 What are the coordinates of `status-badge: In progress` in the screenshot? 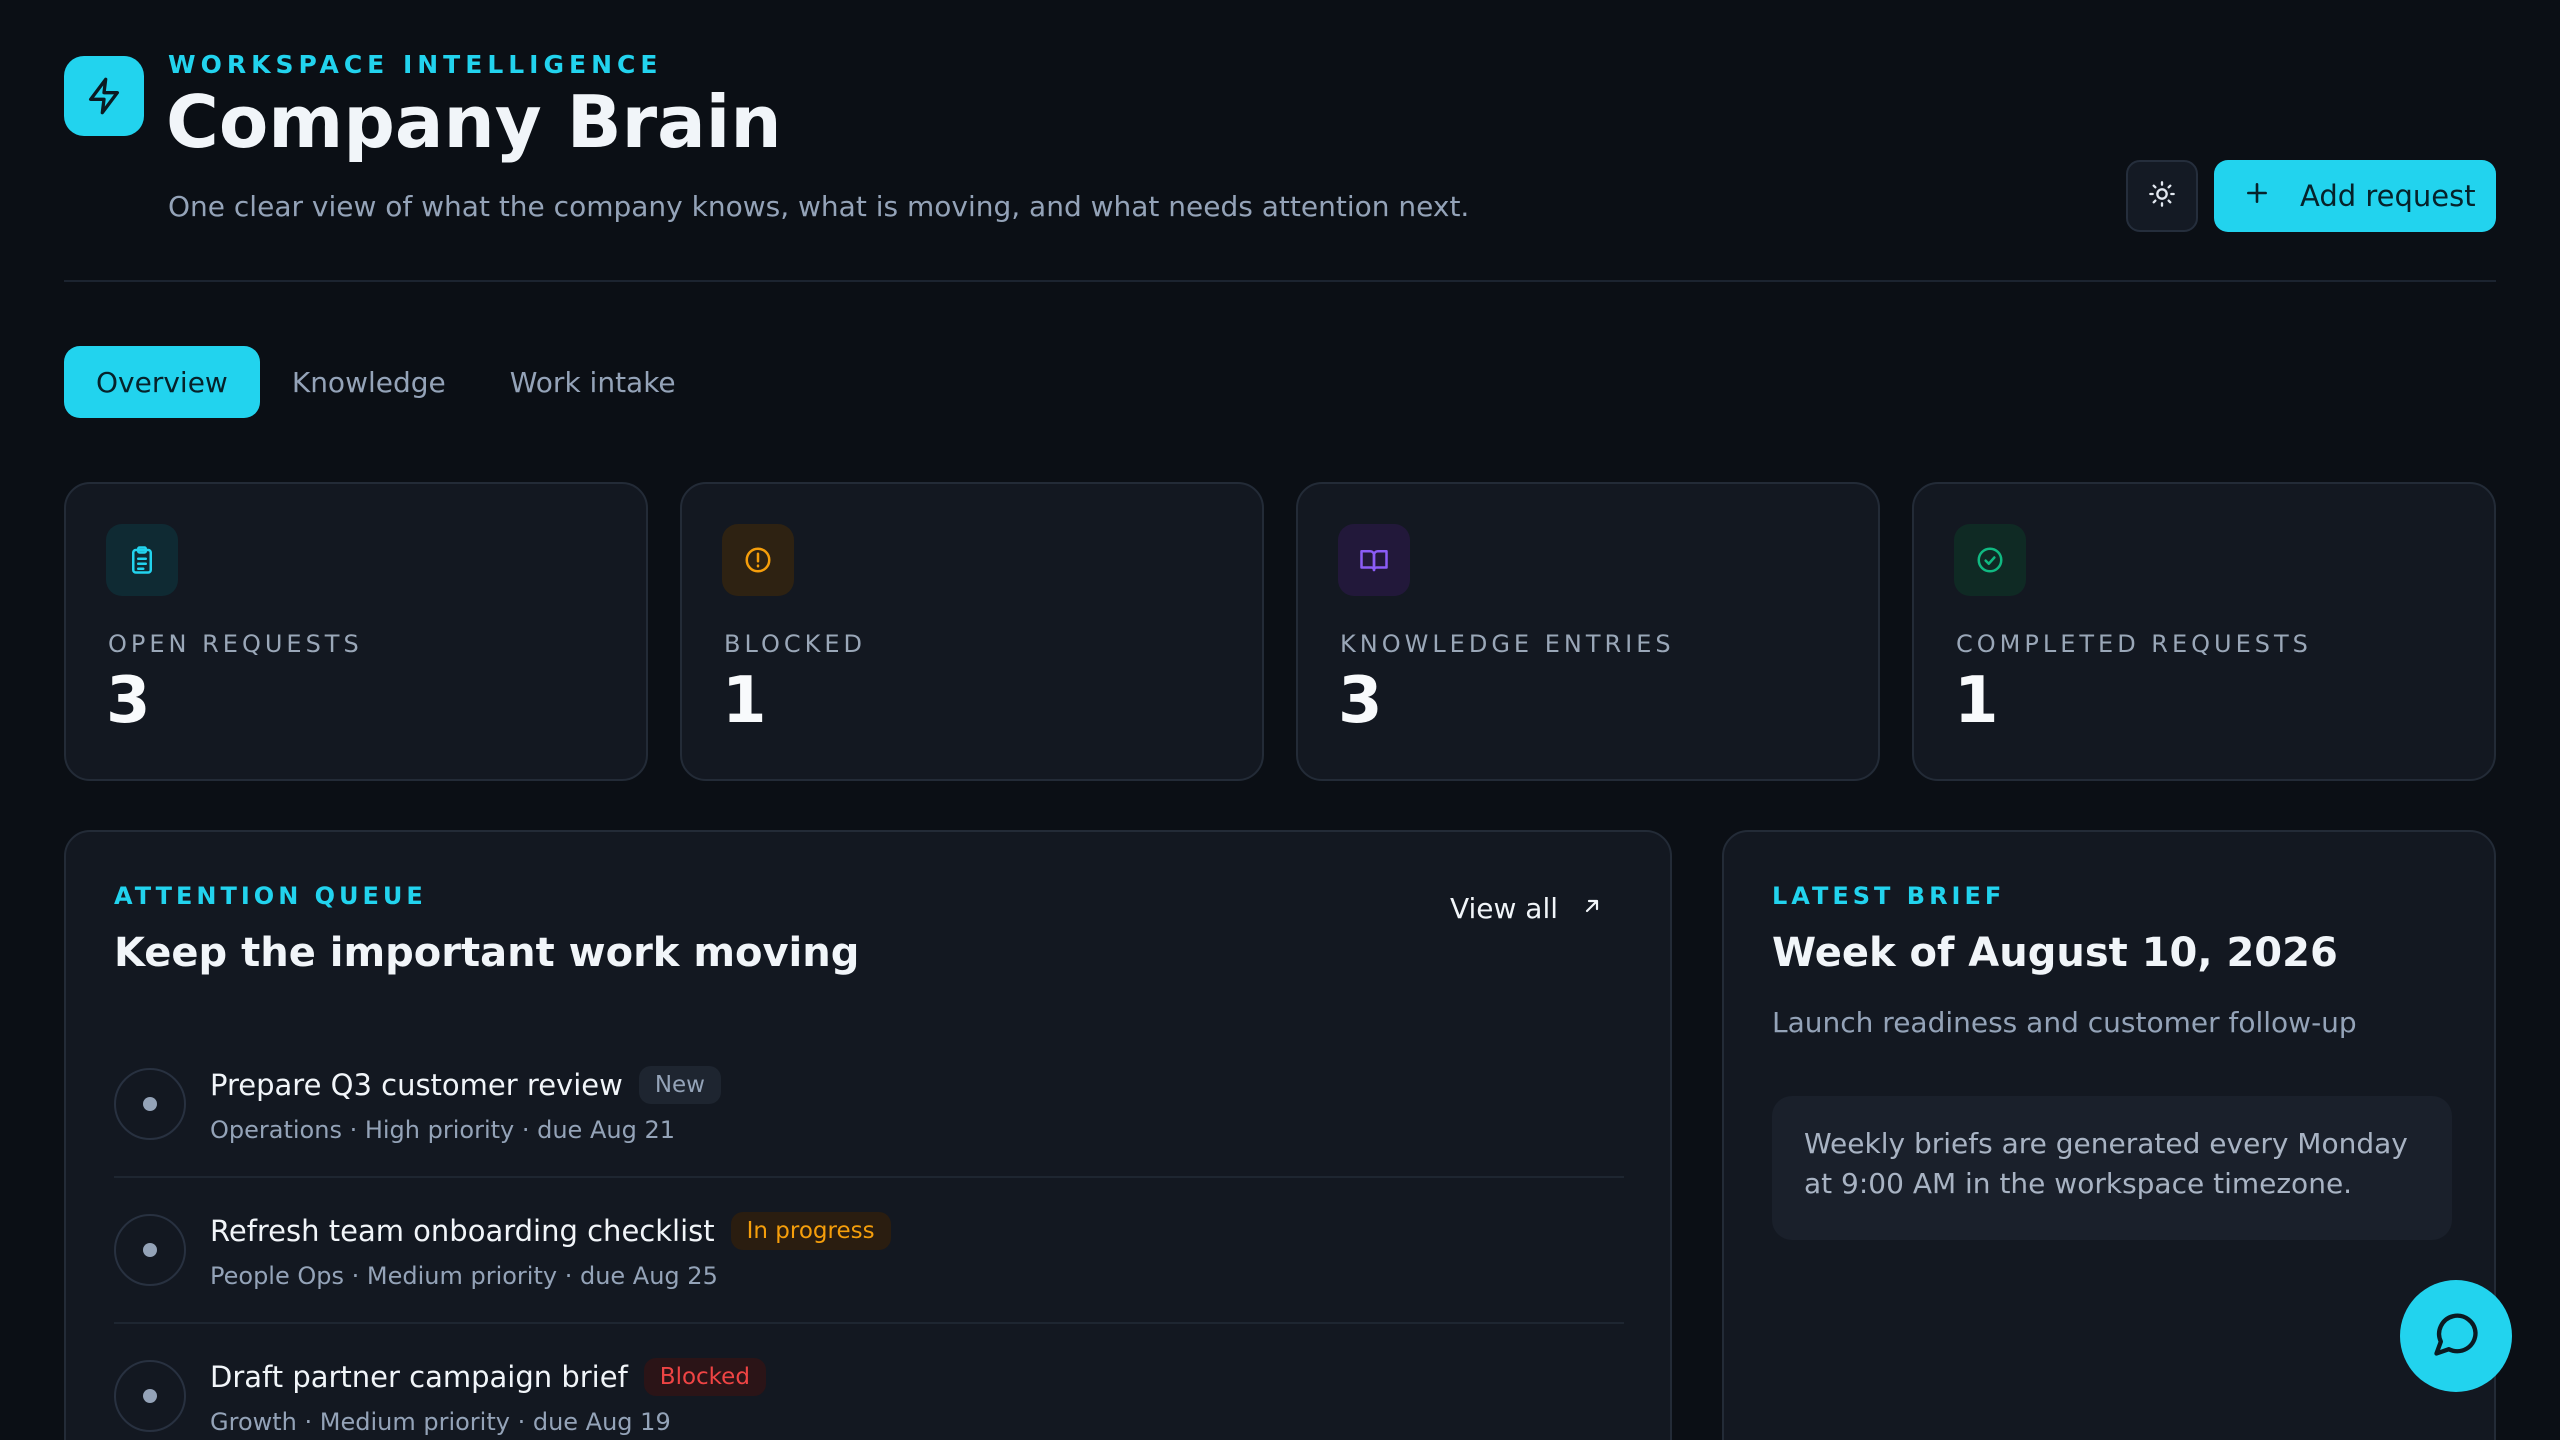 It's located at (810, 1231).